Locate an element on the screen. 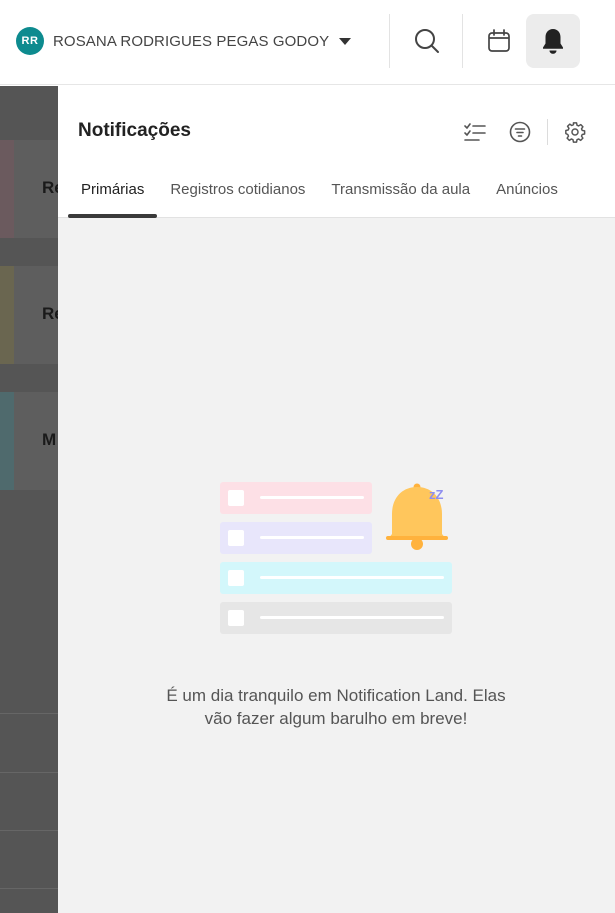 Image resolution: width=615 pixels, height=913 pixels. user-menu: RR ROSANA RODRIGUES PEGAS GODOY is located at coordinates (184, 41).